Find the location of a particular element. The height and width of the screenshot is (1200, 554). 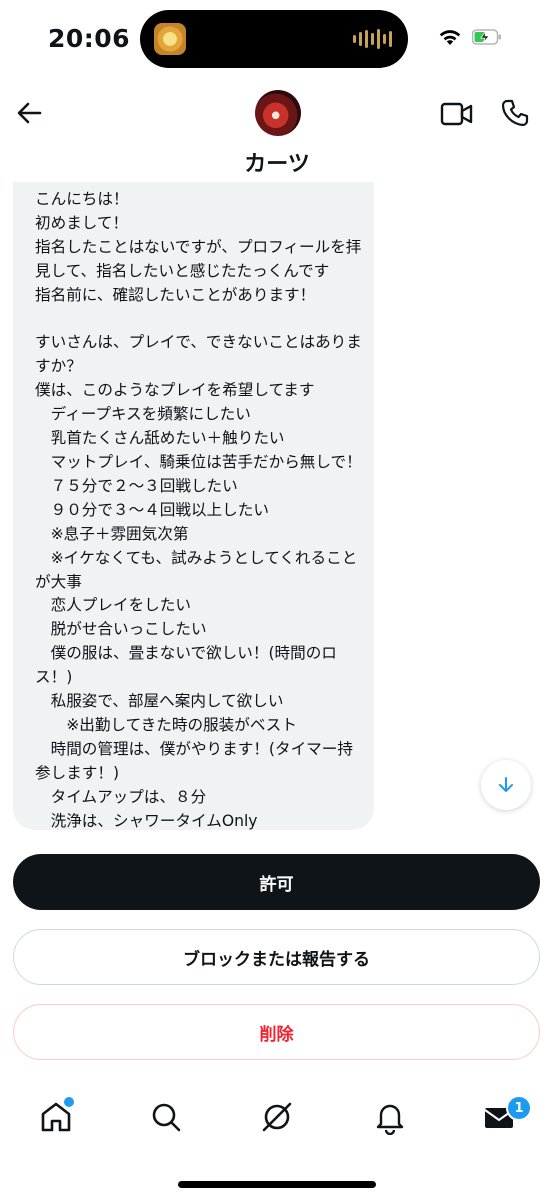

block-or-report-button: ブロックまたは報告する is located at coordinates (276, 957).